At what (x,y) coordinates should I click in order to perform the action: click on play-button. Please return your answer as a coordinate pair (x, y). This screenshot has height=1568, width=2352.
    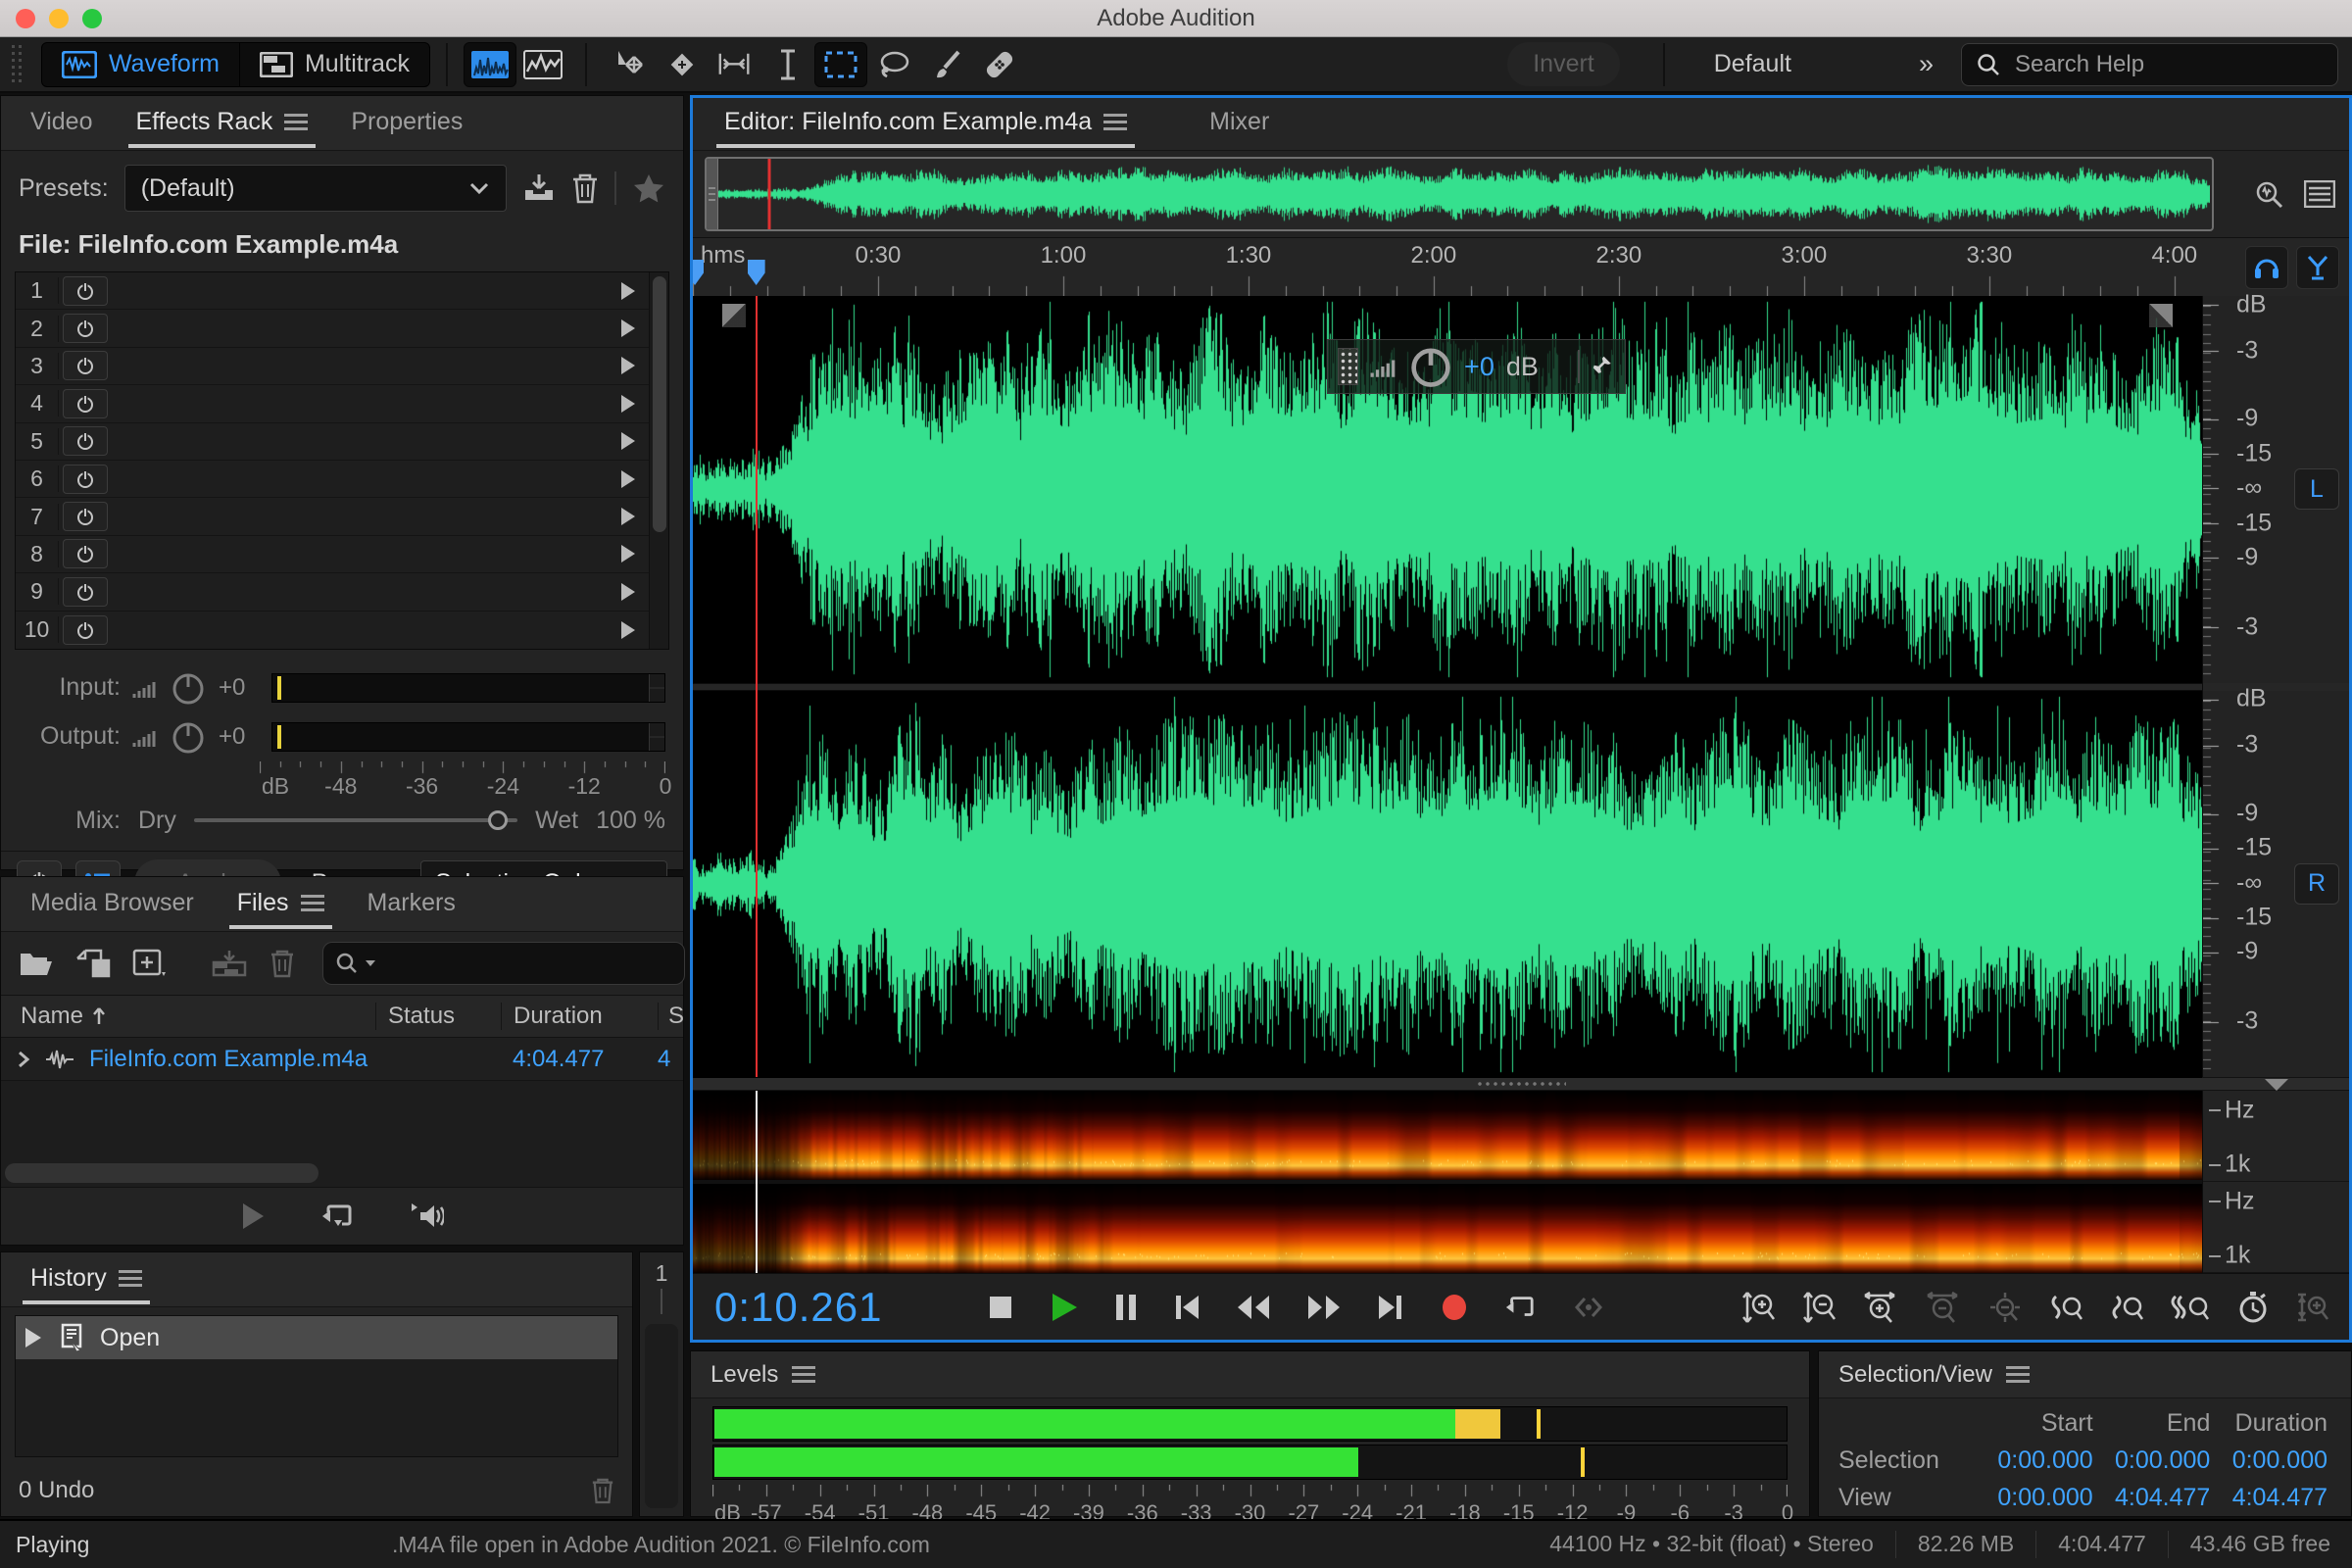
    Looking at the image, I should click on (1064, 1307).